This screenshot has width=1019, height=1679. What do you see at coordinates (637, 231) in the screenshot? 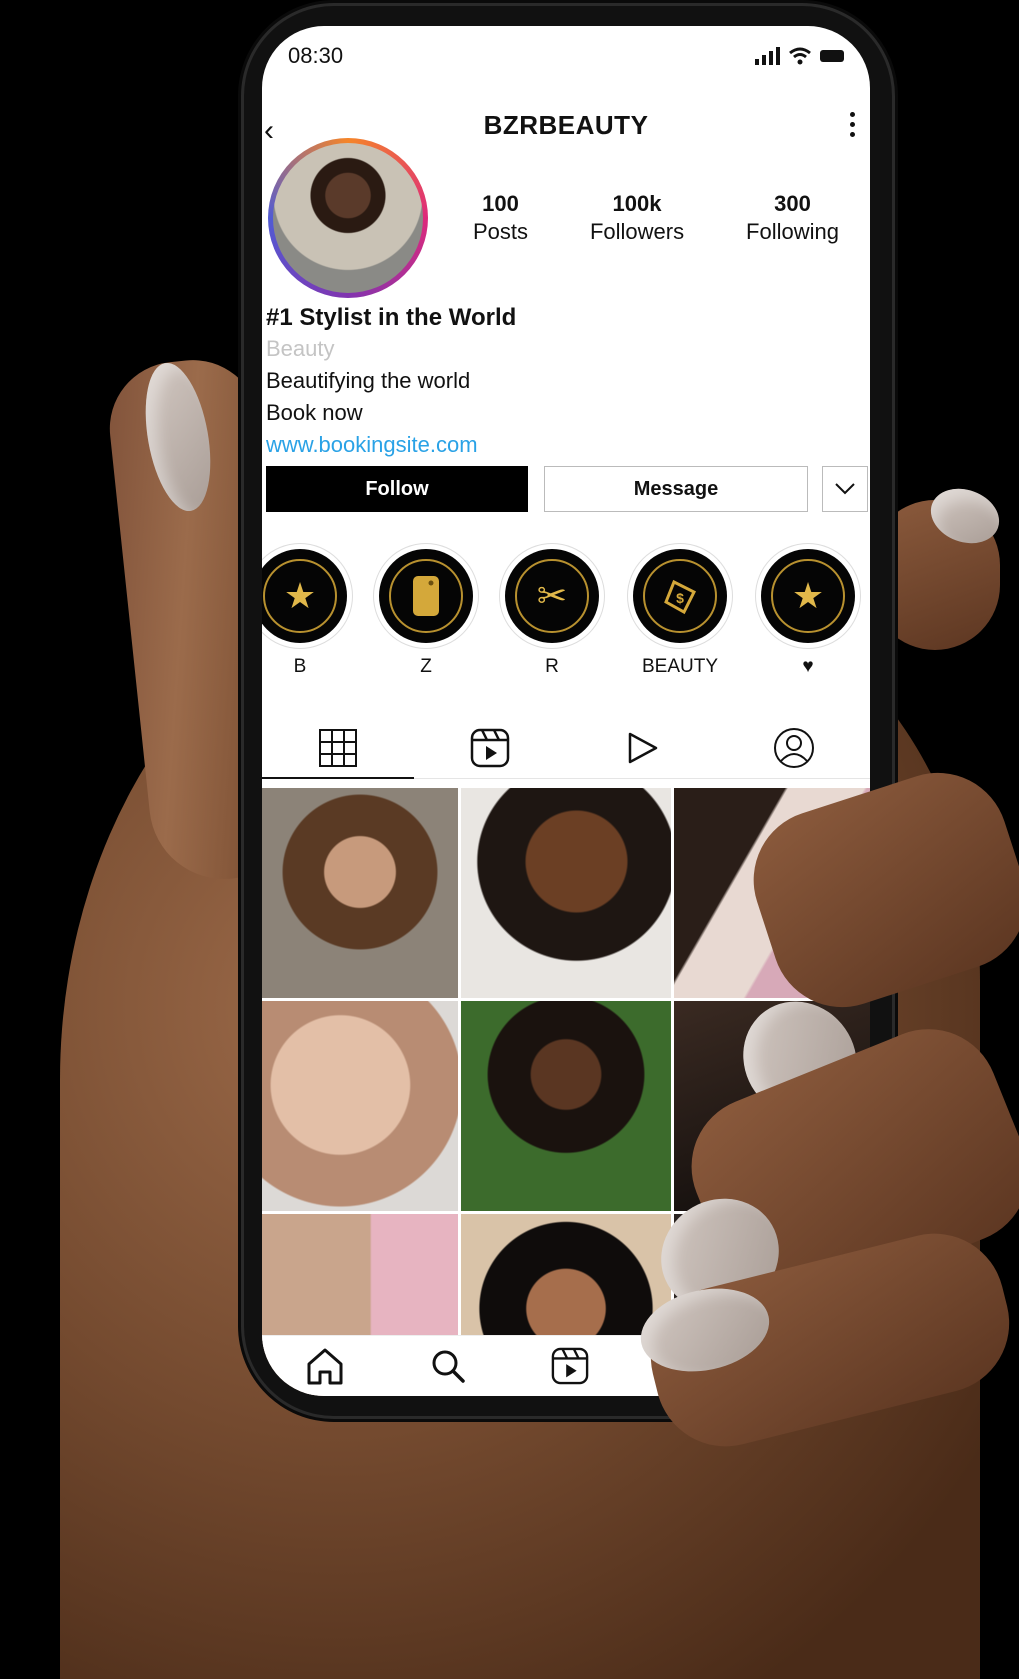
I see `stat-label: Followers` at bounding box center [637, 231].